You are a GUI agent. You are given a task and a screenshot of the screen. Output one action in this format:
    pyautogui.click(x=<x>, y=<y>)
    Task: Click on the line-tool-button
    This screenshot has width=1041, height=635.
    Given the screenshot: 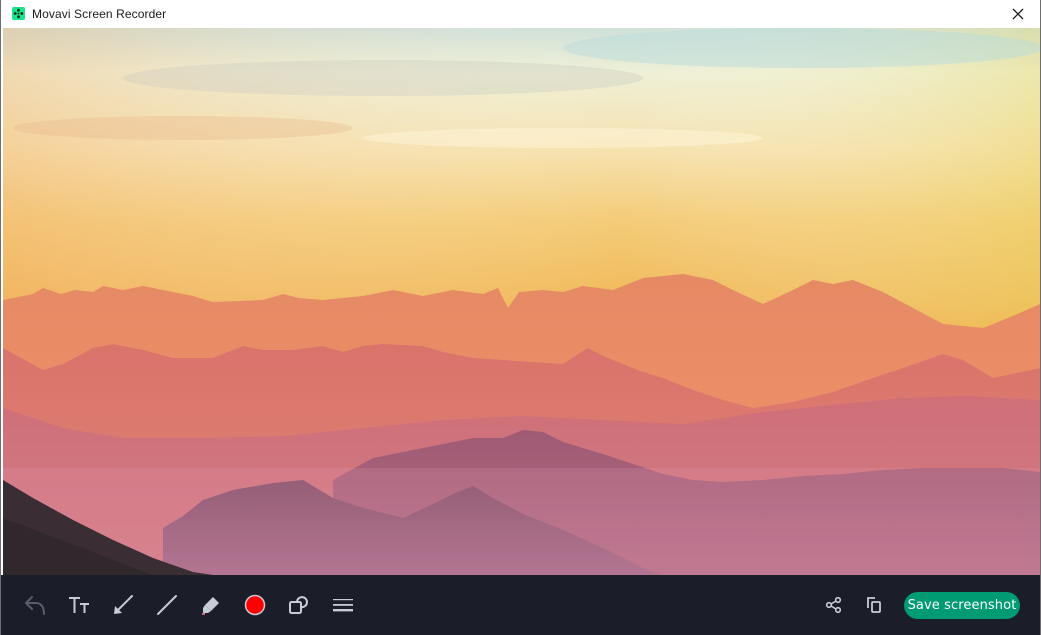 What is the action you would take?
    pyautogui.click(x=167, y=605)
    